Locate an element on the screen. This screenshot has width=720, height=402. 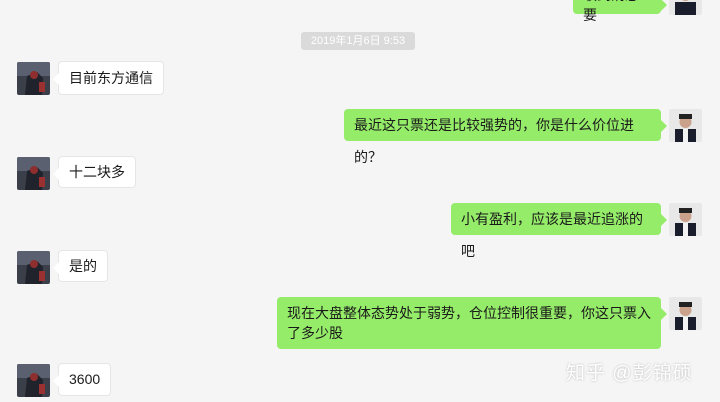
message-text: 3600 is located at coordinates (85, 379).